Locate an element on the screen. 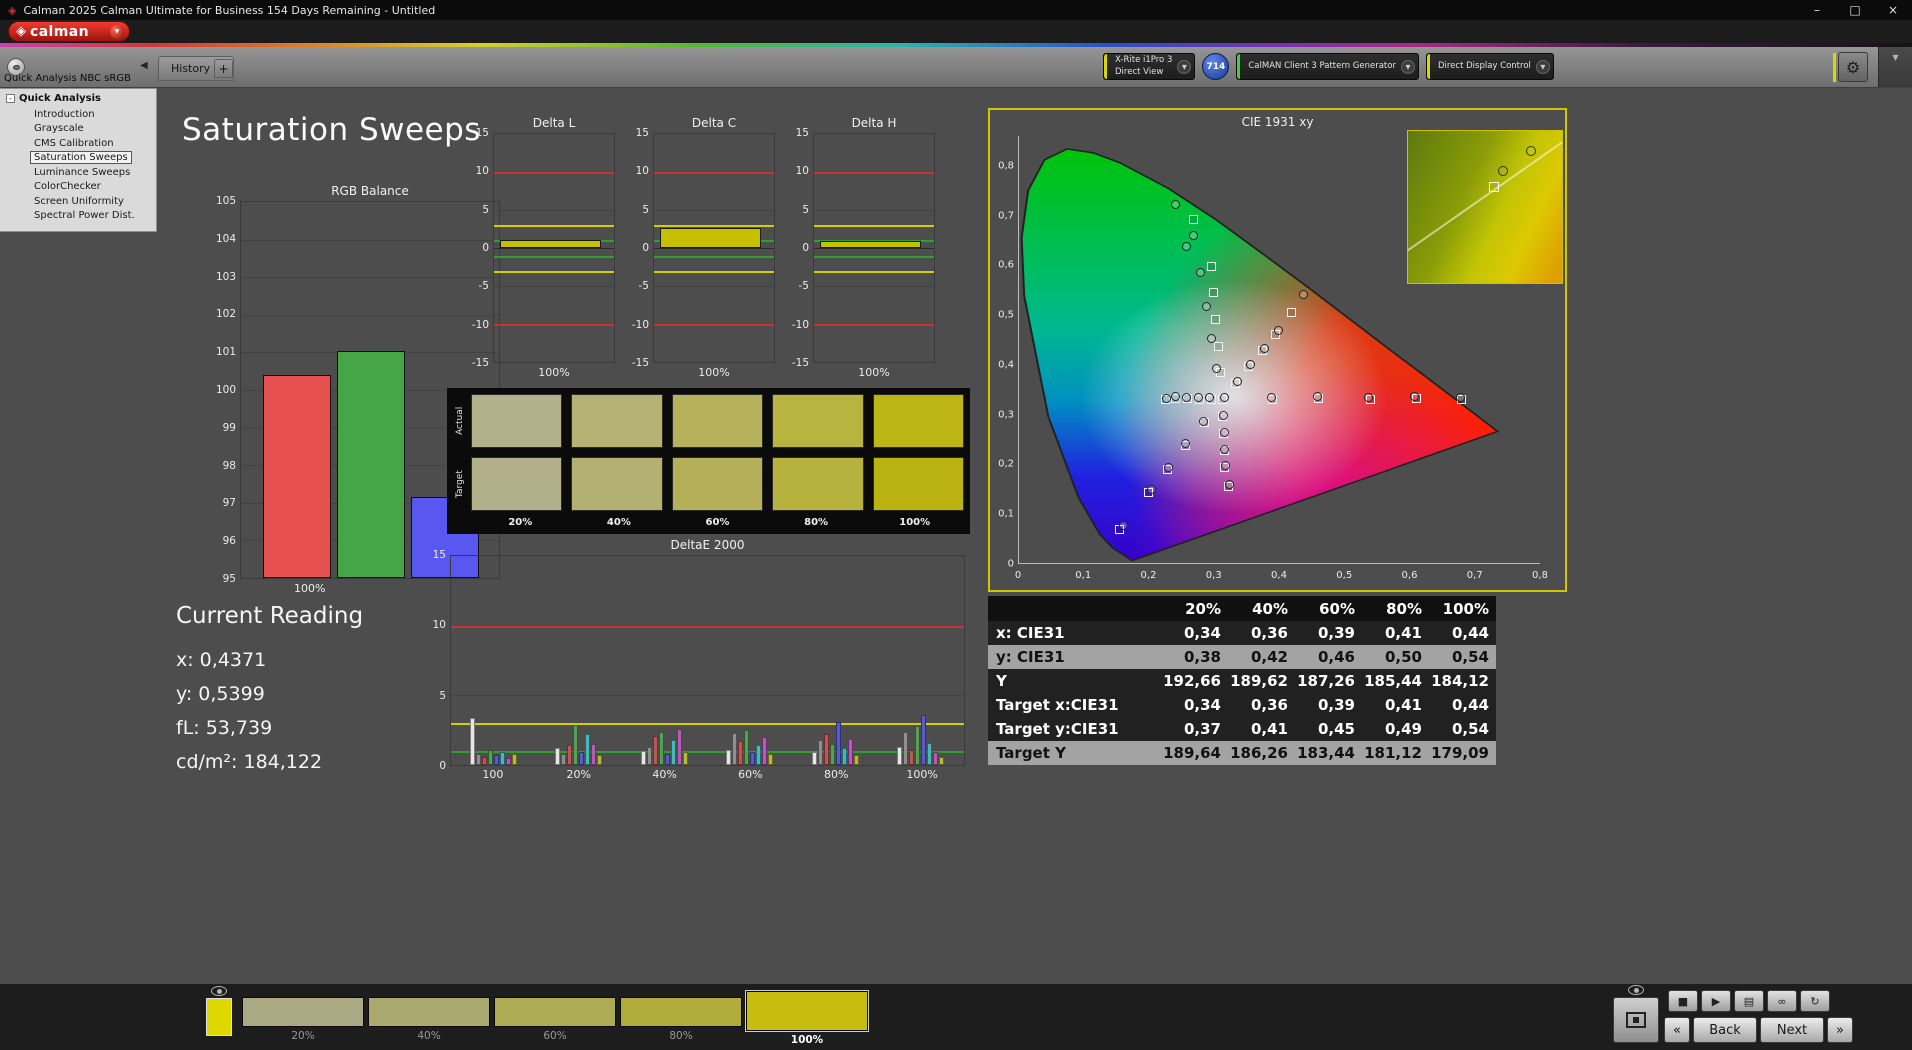 Image resolution: width=1912 pixels, height=1050 pixels. collapsed-panel-strip: ▼ is located at coordinates (1895, 67).